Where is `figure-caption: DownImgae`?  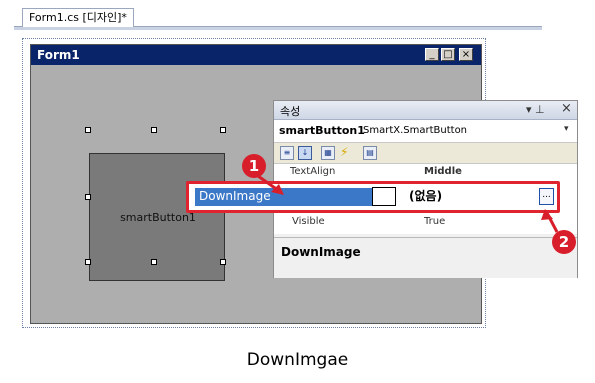
figure-caption: DownImgae is located at coordinates (297, 360).